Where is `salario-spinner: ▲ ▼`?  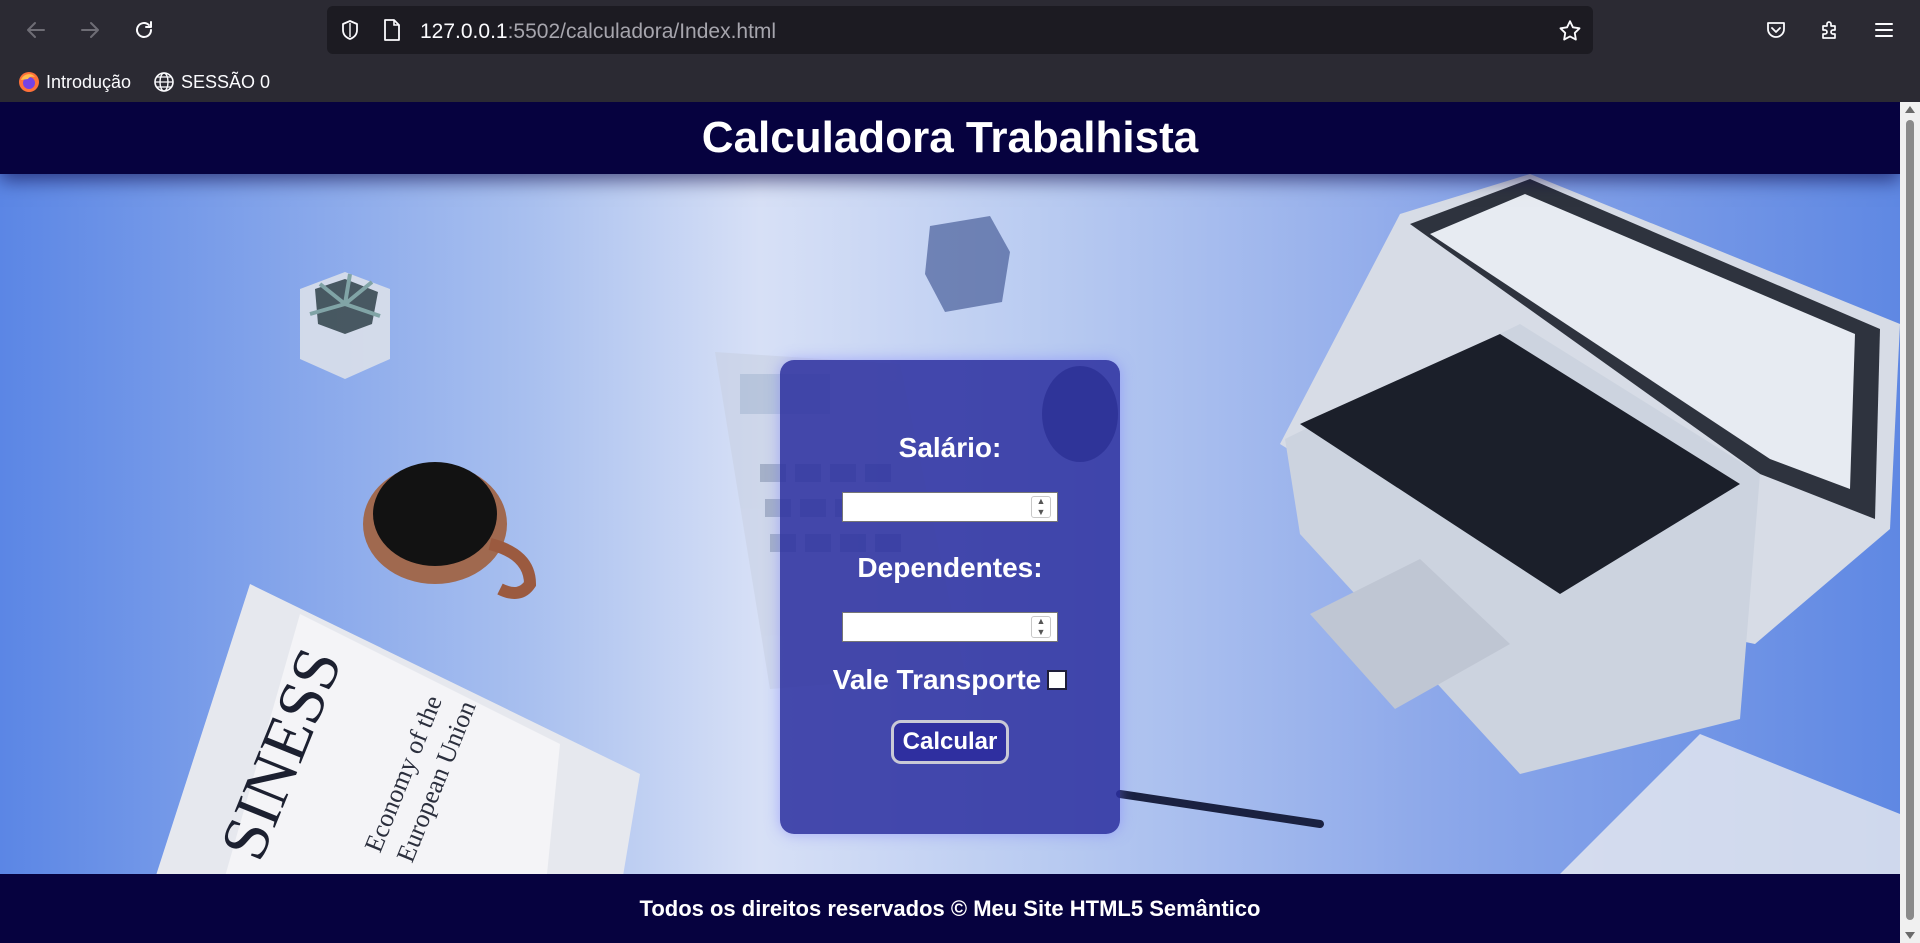
salario-spinner: ▲ ▼ is located at coordinates (1041, 507).